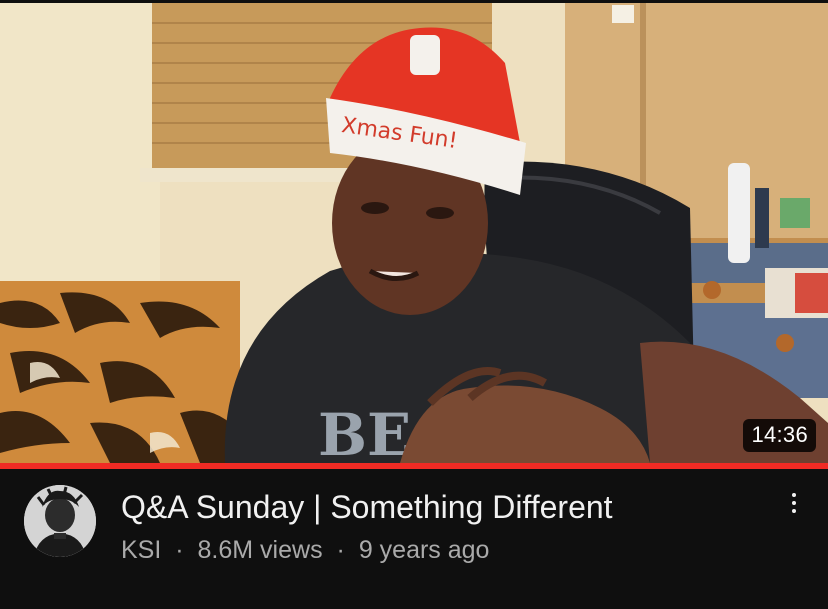 This screenshot has height=609, width=828. I want to click on channel-name: KSI, so click(141, 550).